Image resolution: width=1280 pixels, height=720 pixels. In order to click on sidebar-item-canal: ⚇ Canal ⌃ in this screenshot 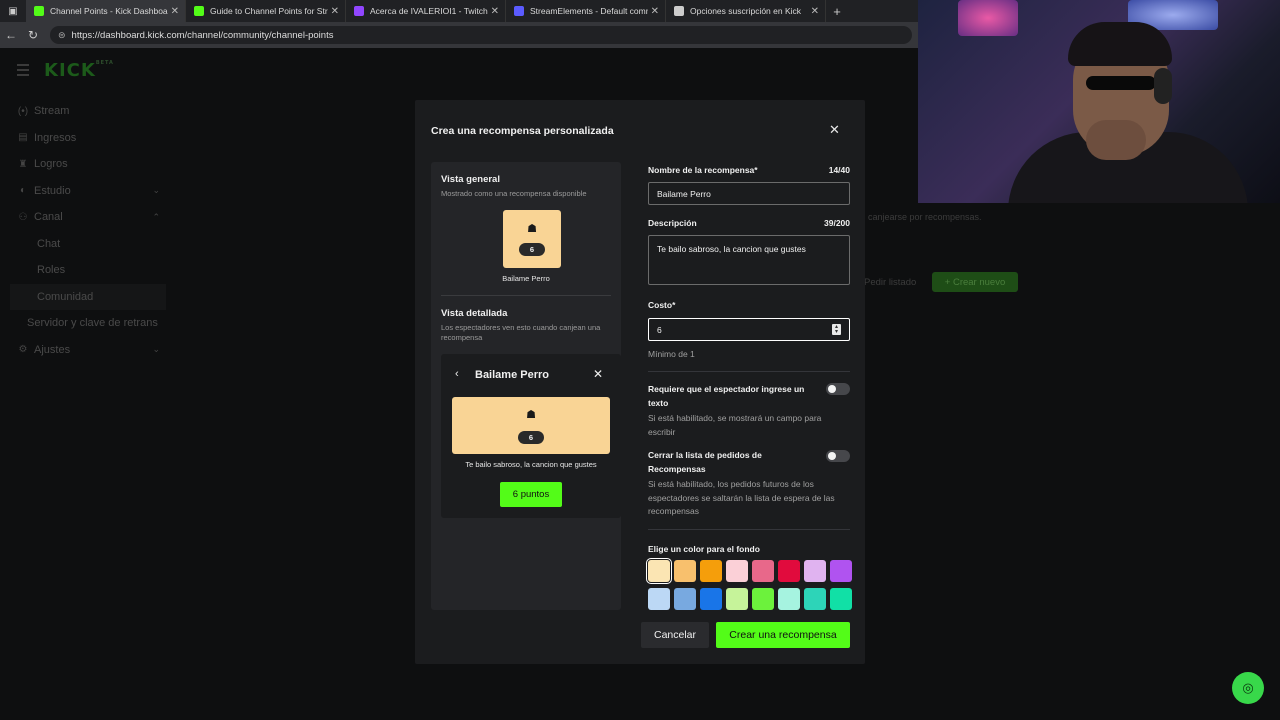, I will do `click(88, 217)`.